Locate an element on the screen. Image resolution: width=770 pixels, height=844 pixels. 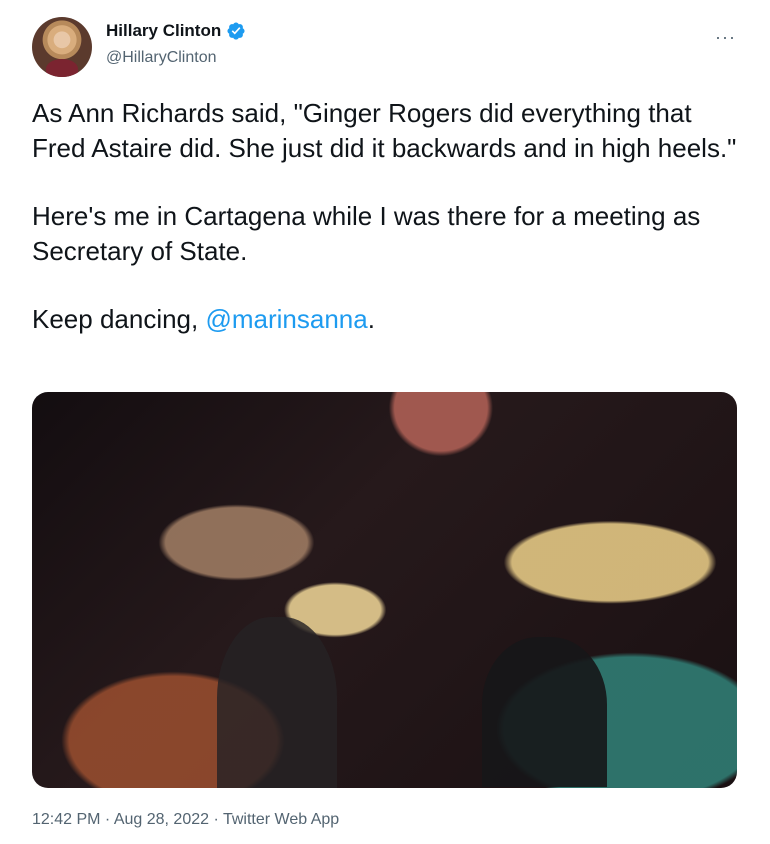
tweet-paragraph-3-suffix: . is located at coordinates (371, 319).